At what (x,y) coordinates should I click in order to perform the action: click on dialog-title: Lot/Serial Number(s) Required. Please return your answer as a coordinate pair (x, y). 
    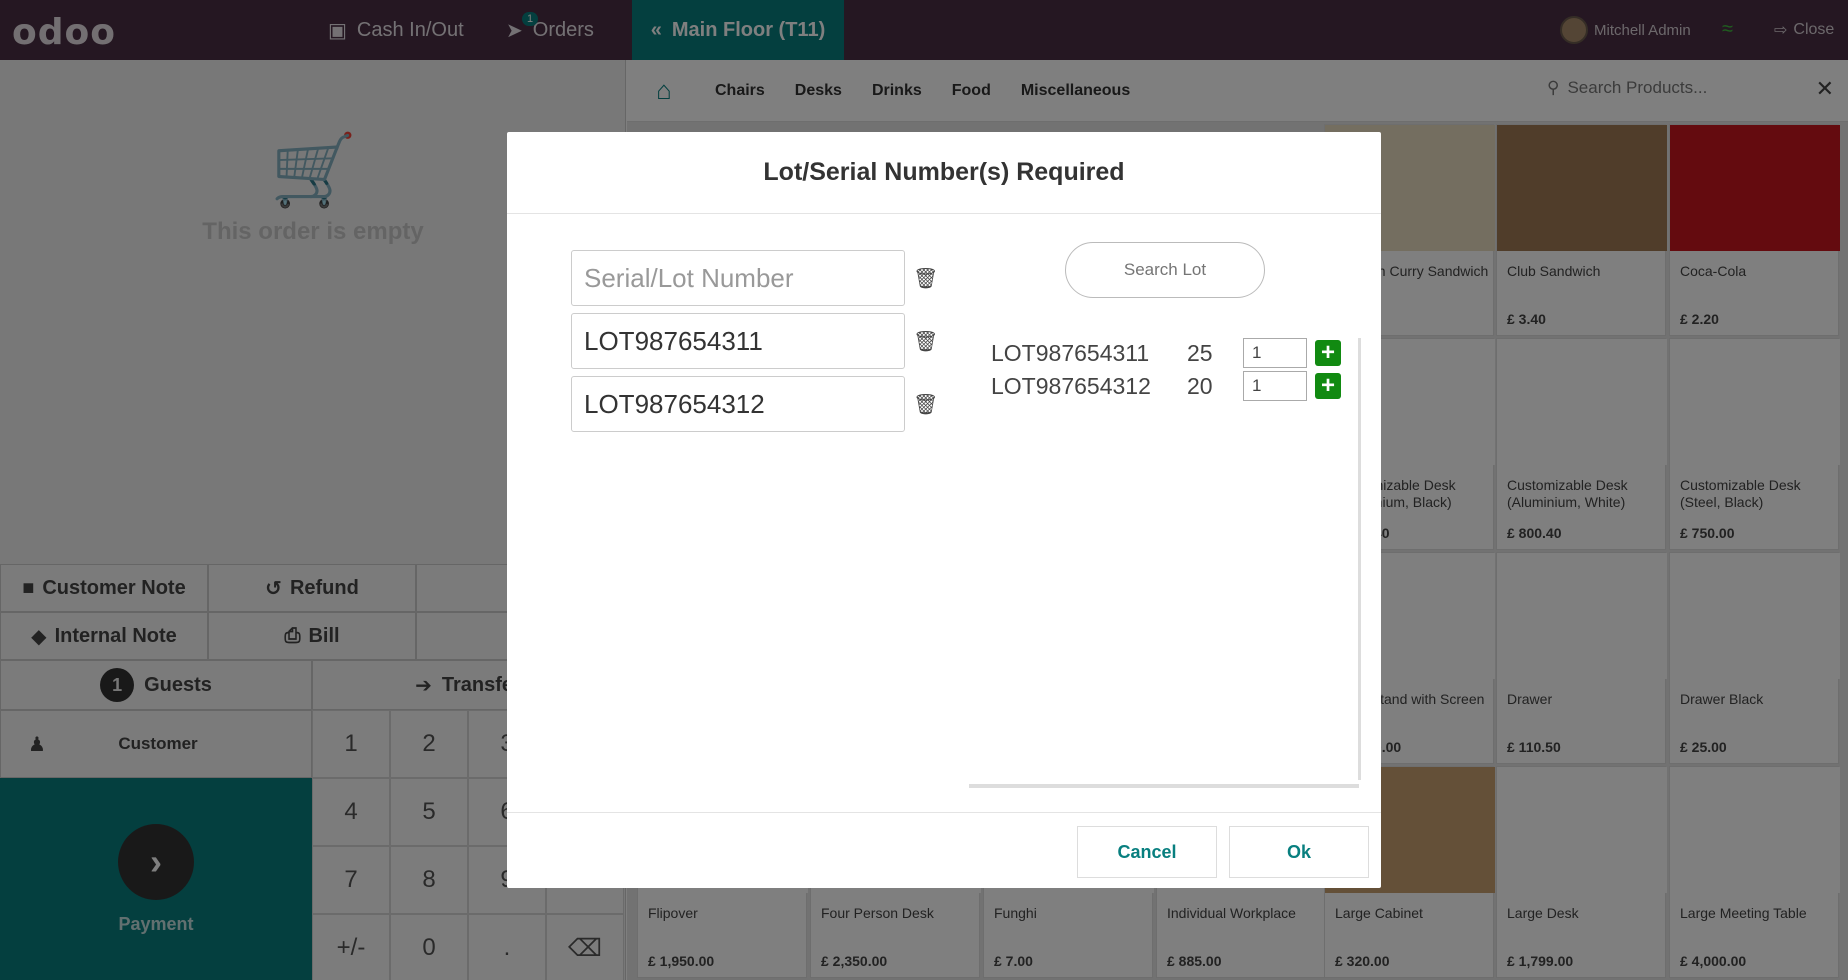
    Looking at the image, I should click on (944, 173).